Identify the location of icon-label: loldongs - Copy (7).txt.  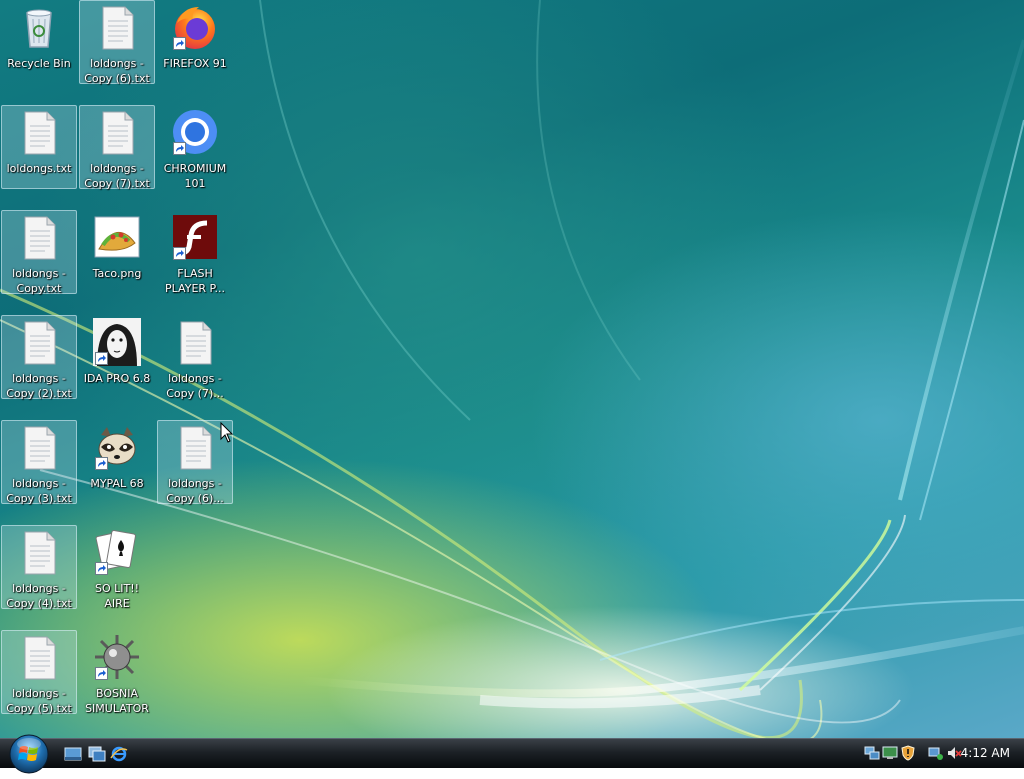
(117, 176).